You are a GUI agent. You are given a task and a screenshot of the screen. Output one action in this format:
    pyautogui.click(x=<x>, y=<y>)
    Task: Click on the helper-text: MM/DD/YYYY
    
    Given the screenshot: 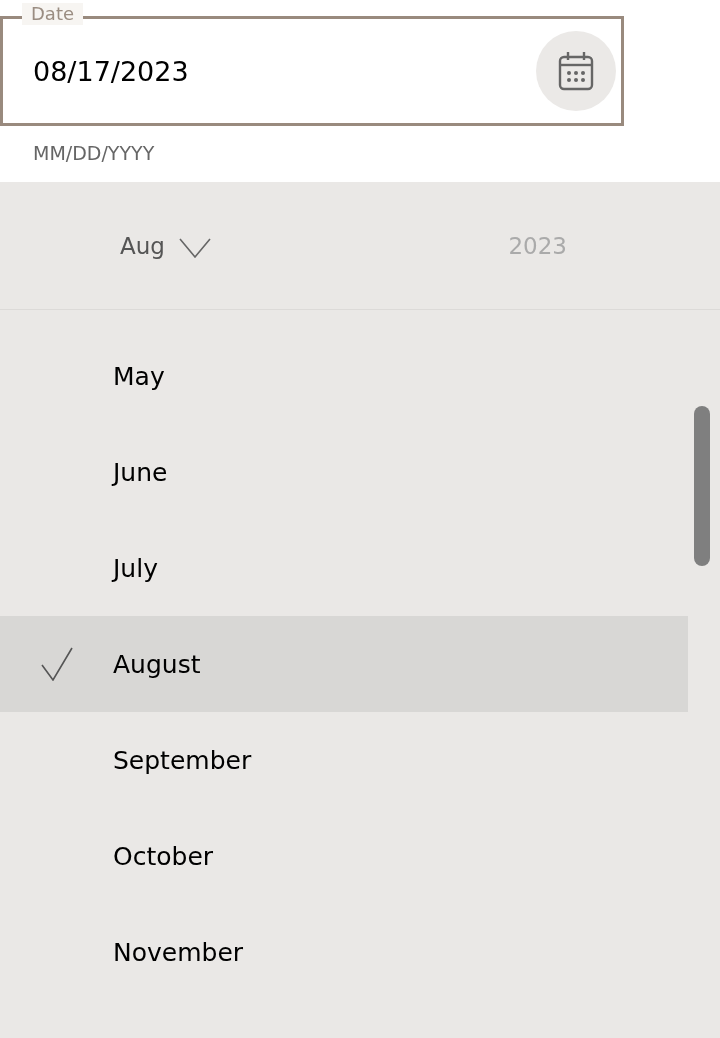 What is the action you would take?
    pyautogui.click(x=94, y=153)
    